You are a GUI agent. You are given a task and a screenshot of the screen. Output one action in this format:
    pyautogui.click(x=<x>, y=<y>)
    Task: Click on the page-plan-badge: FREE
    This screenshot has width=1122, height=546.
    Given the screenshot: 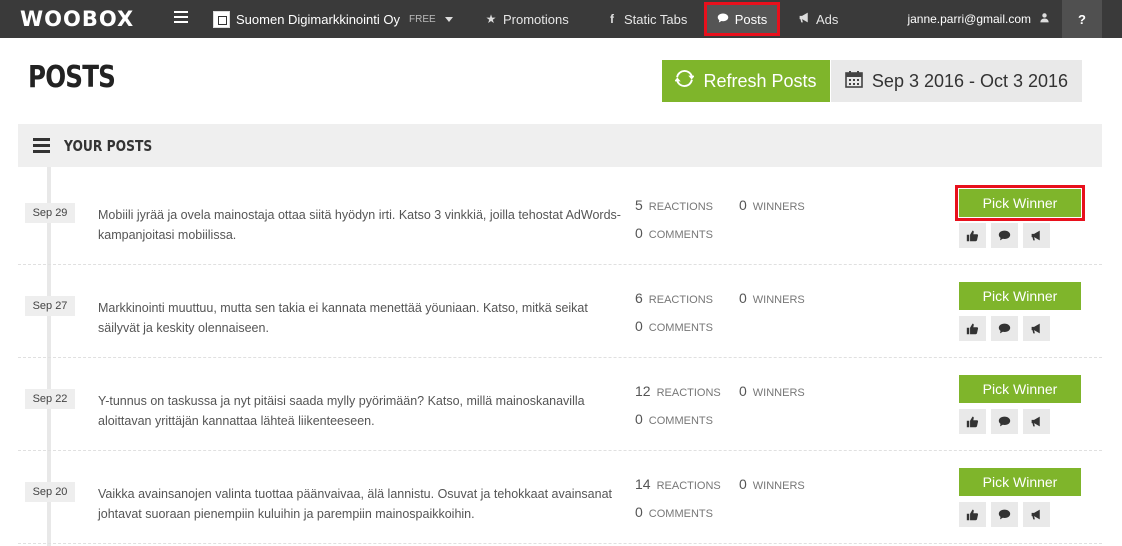 What is the action you would take?
    pyautogui.click(x=422, y=19)
    